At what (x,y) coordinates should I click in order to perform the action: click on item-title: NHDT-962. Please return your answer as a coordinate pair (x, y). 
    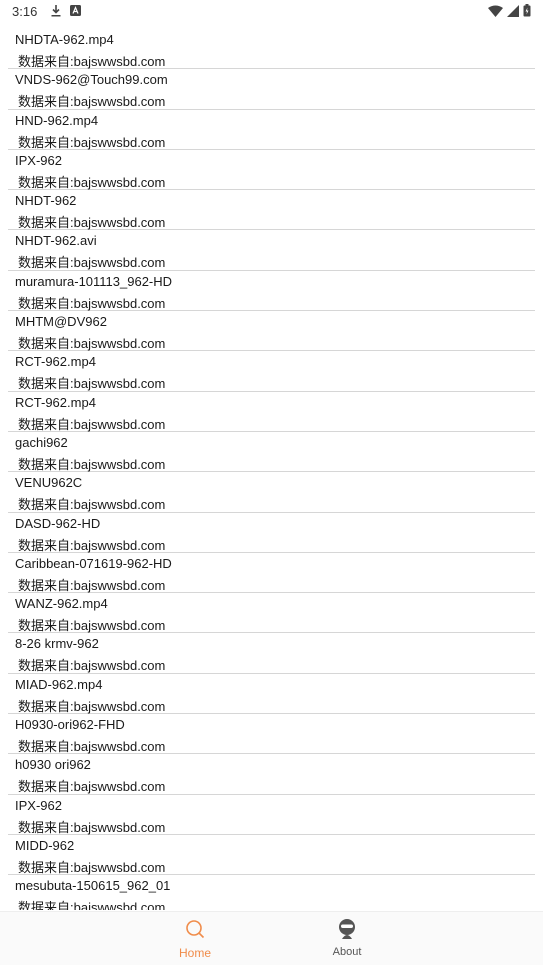
    Looking at the image, I should click on (46, 201).